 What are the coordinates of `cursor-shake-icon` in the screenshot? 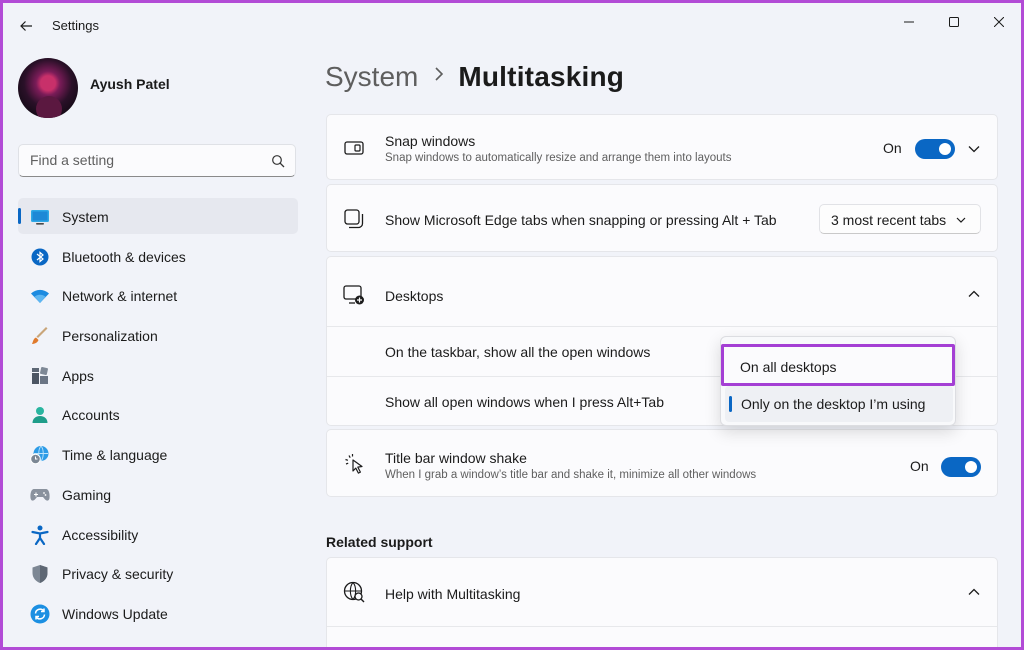 It's located at (354, 464).